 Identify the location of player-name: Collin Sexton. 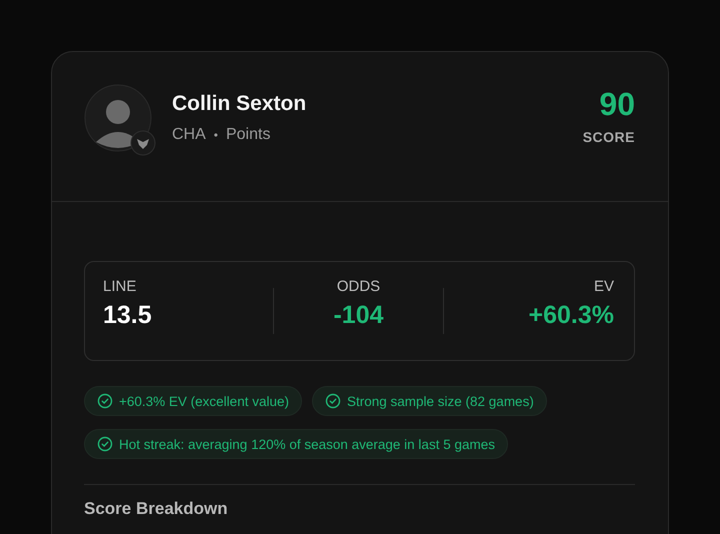
(239, 104).